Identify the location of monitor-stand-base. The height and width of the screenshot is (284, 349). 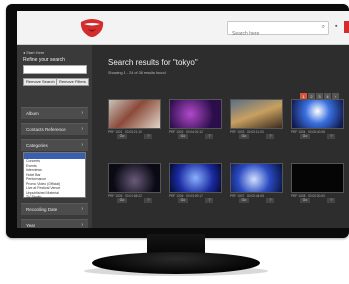
(176, 263).